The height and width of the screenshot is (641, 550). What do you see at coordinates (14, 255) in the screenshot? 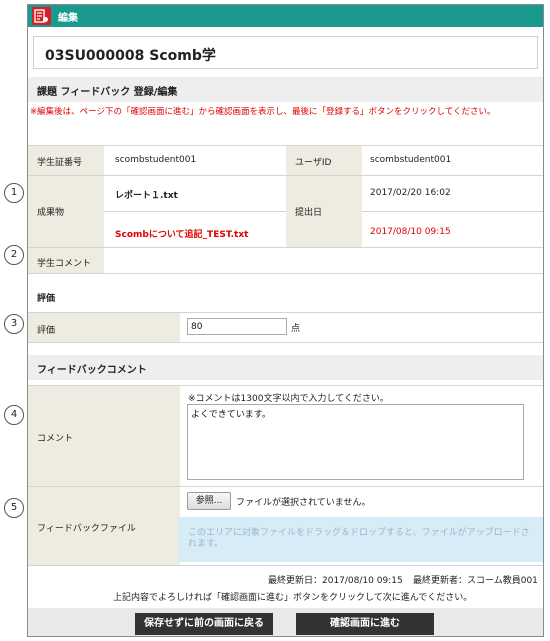
I see `callout-marker-2: 2` at bounding box center [14, 255].